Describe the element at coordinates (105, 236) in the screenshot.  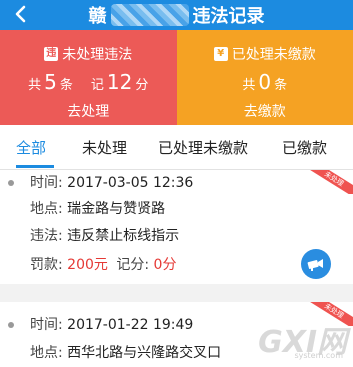
I see `record-violation: 违法: 违反禁止标线指示` at that location.